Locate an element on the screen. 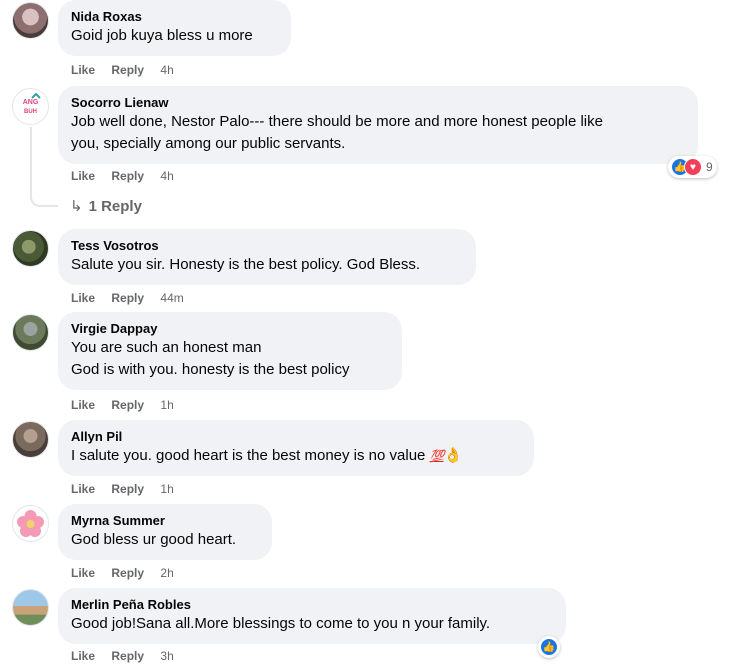  hundred-points-emoji: 💯 is located at coordinates (437, 456).